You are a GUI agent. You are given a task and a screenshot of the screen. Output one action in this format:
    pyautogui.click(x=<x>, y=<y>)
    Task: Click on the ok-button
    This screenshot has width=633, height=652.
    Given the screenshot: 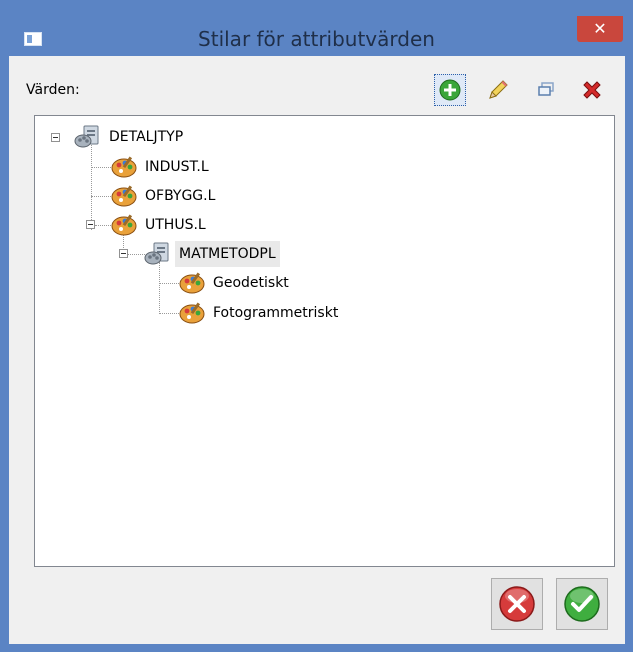 What is the action you would take?
    pyautogui.click(x=582, y=604)
    